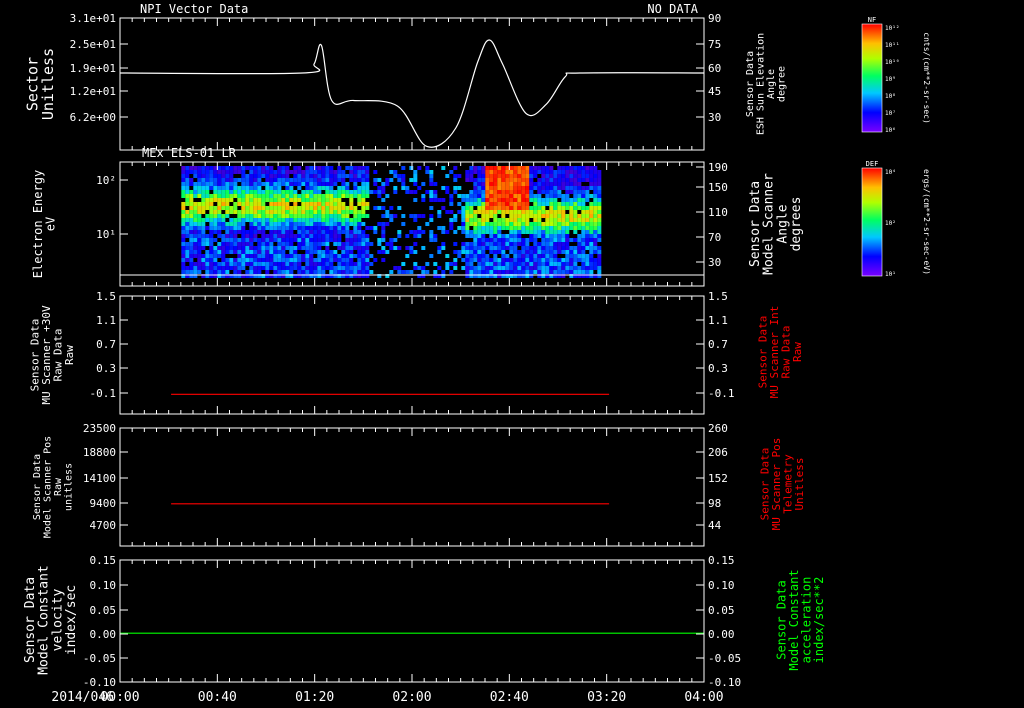 This screenshot has width=1024, height=708. Describe the element at coordinates (718, 452) in the screenshot. I see `right-tick-label: 206` at that location.